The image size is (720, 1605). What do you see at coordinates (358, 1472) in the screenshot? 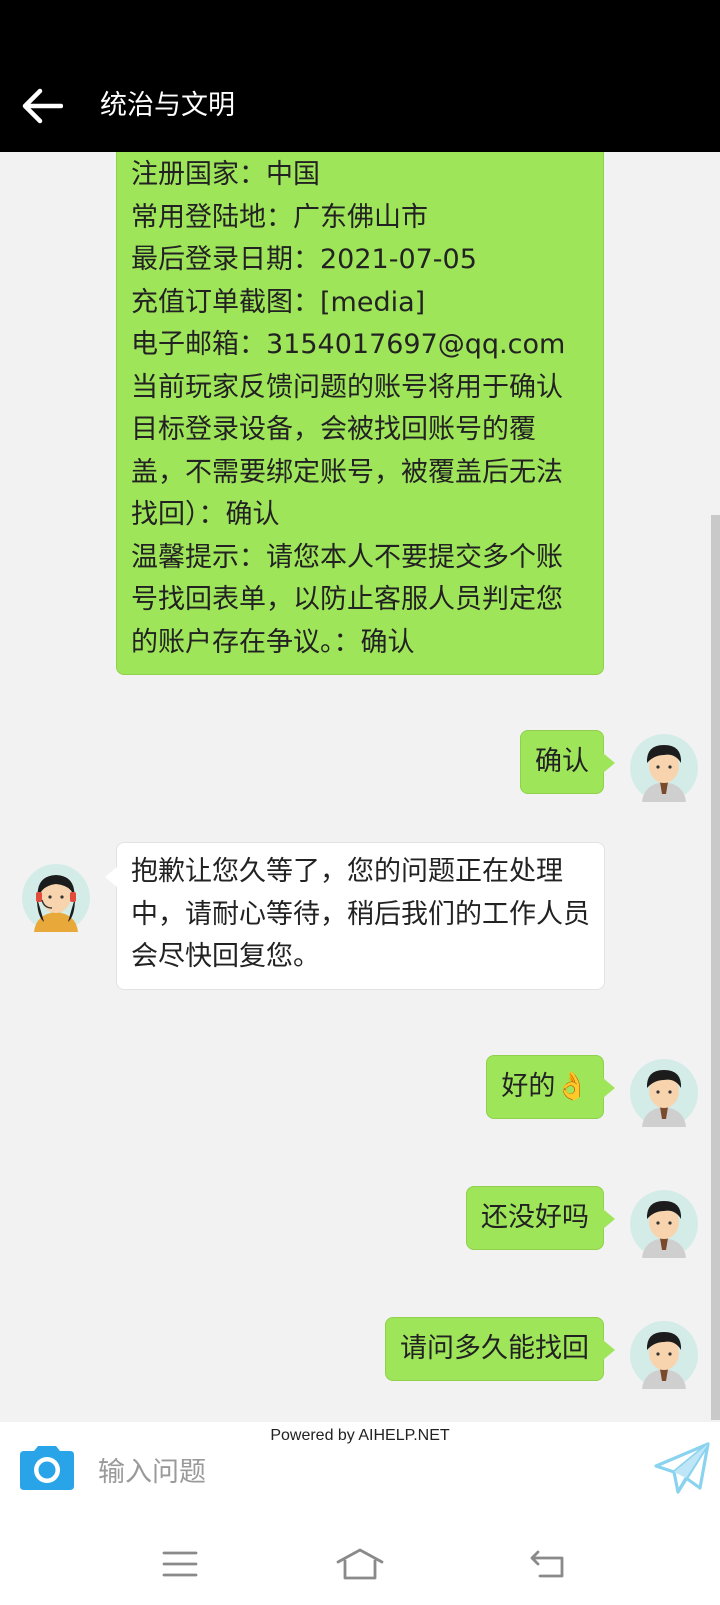
I see `question-input` at bounding box center [358, 1472].